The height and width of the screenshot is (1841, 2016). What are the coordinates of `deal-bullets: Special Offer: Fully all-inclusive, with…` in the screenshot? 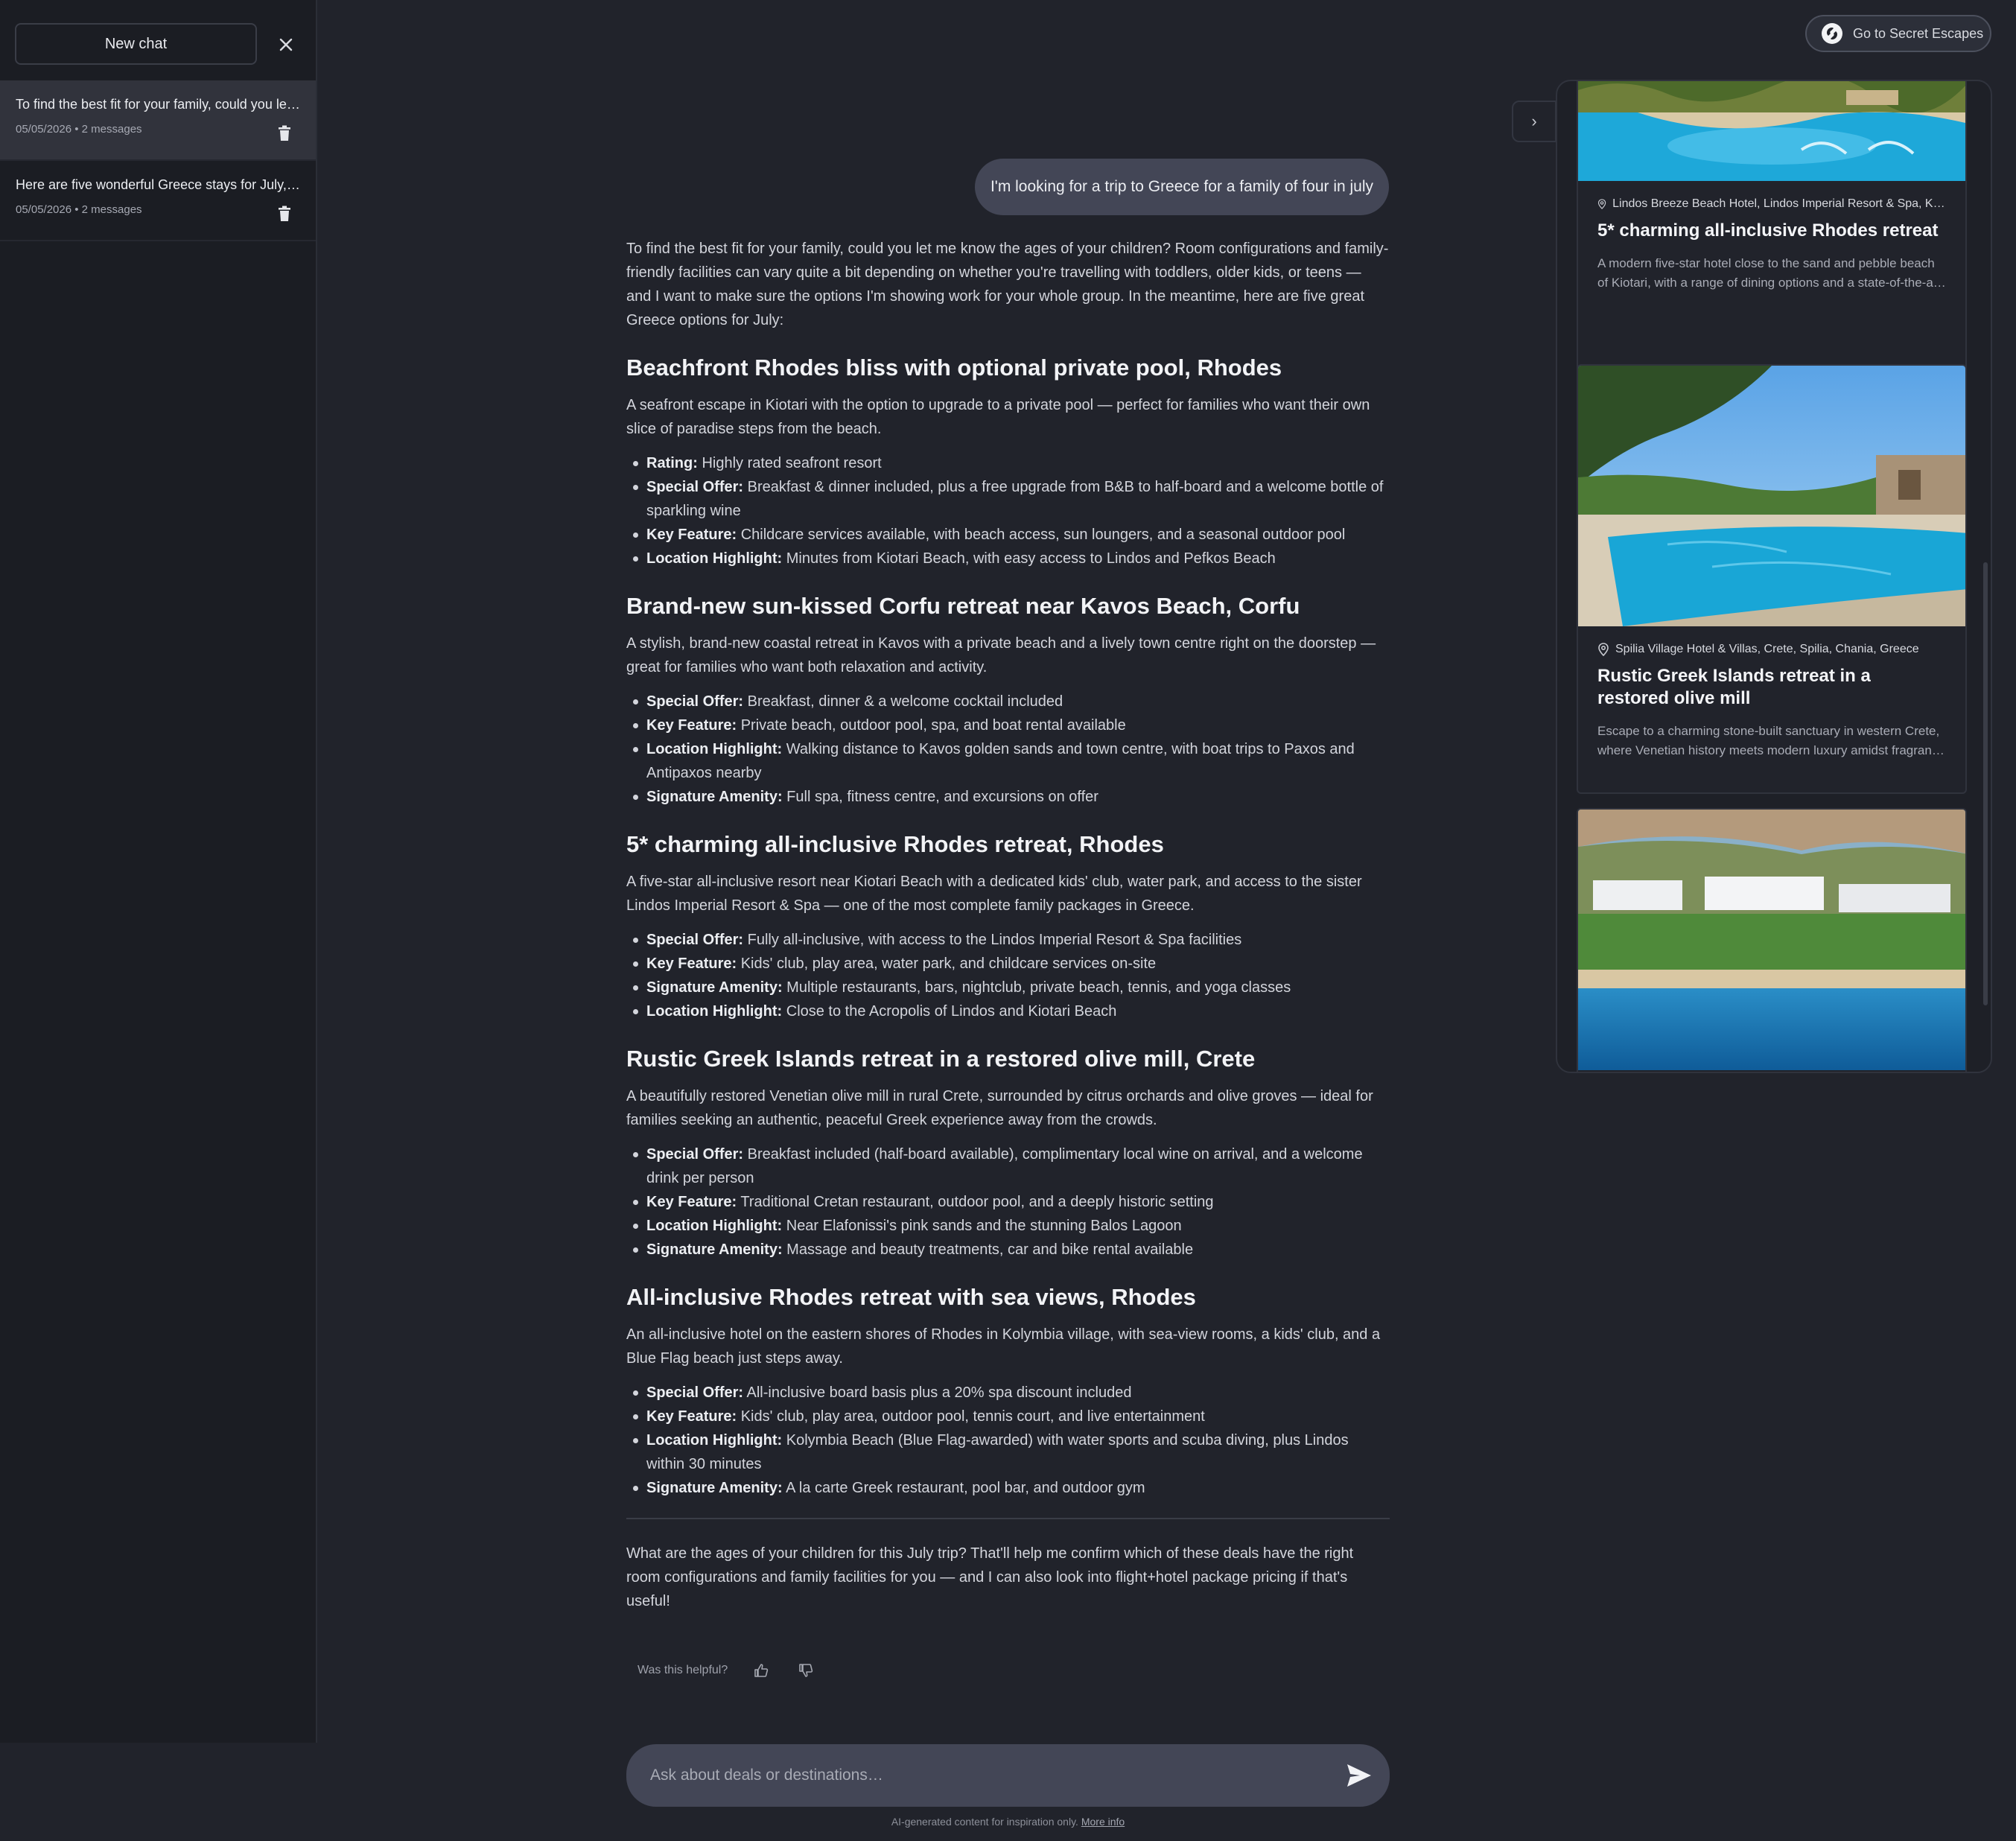 It's located at (1012, 976).